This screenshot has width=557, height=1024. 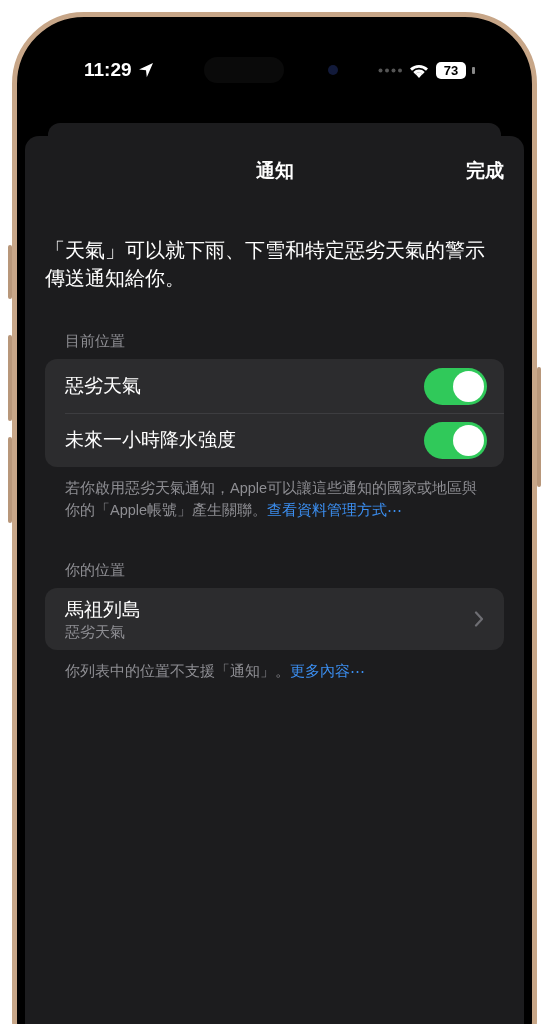 What do you see at coordinates (272, 499) in the screenshot?
I see `footer-text: 若你啟用惡劣天氣通知，Apple可以讓這些通知的國家或地區與你的「Apple帳號」產生關聯。查看資料管理方式⋯` at bounding box center [272, 499].